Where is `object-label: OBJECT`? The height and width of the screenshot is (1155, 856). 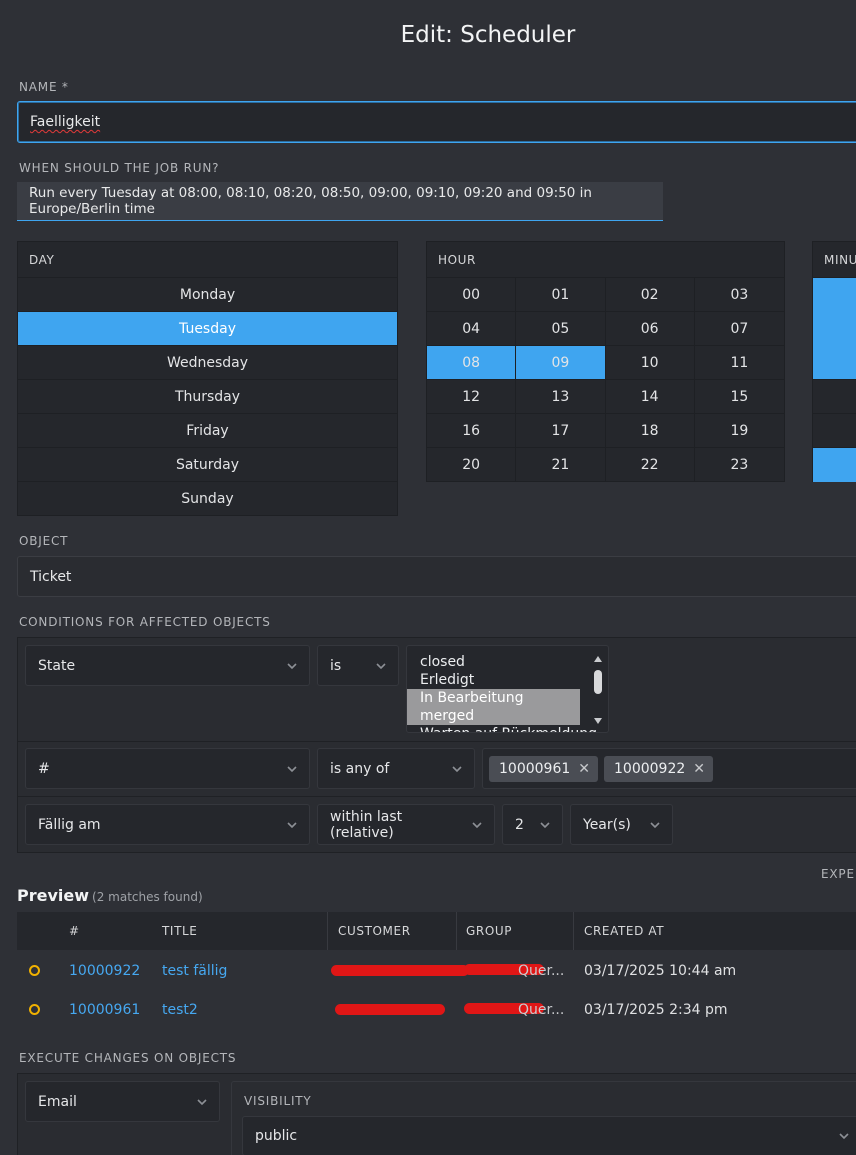
object-label: OBJECT is located at coordinates (44, 541).